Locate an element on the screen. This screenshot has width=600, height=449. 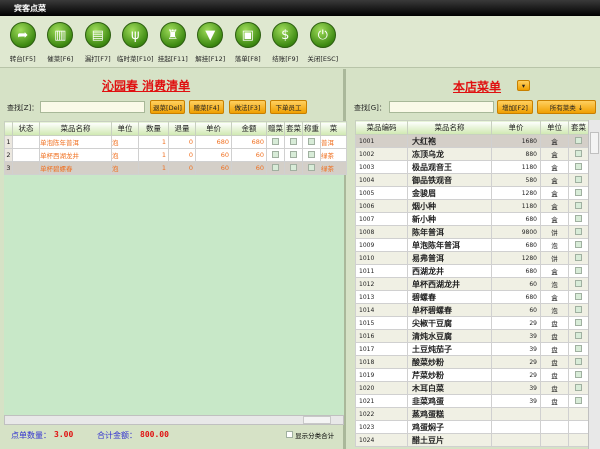
order-column-header: 菜 is located at coordinates (333, 128).